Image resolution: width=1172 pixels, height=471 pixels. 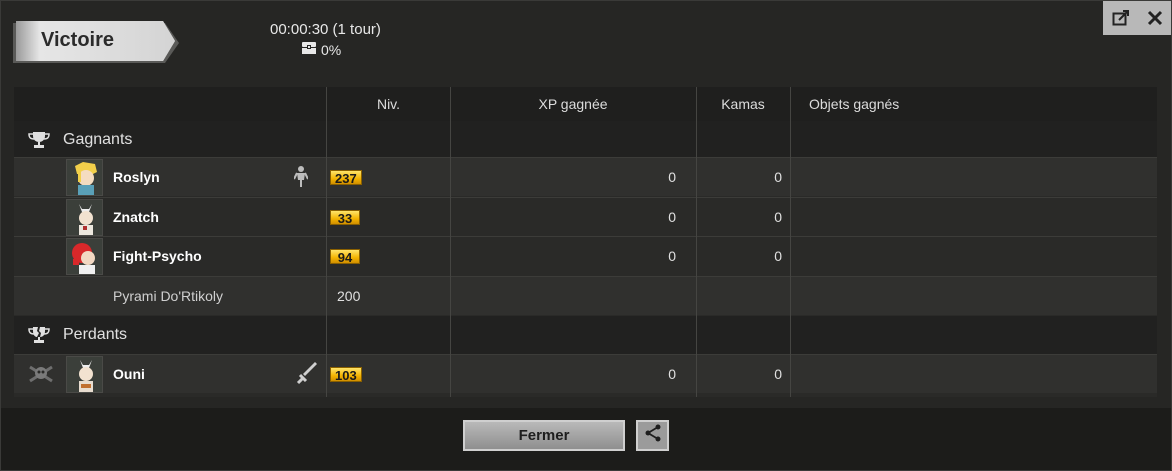 What do you see at coordinates (136, 217) in the screenshot?
I see `player-name: Znatch` at bounding box center [136, 217].